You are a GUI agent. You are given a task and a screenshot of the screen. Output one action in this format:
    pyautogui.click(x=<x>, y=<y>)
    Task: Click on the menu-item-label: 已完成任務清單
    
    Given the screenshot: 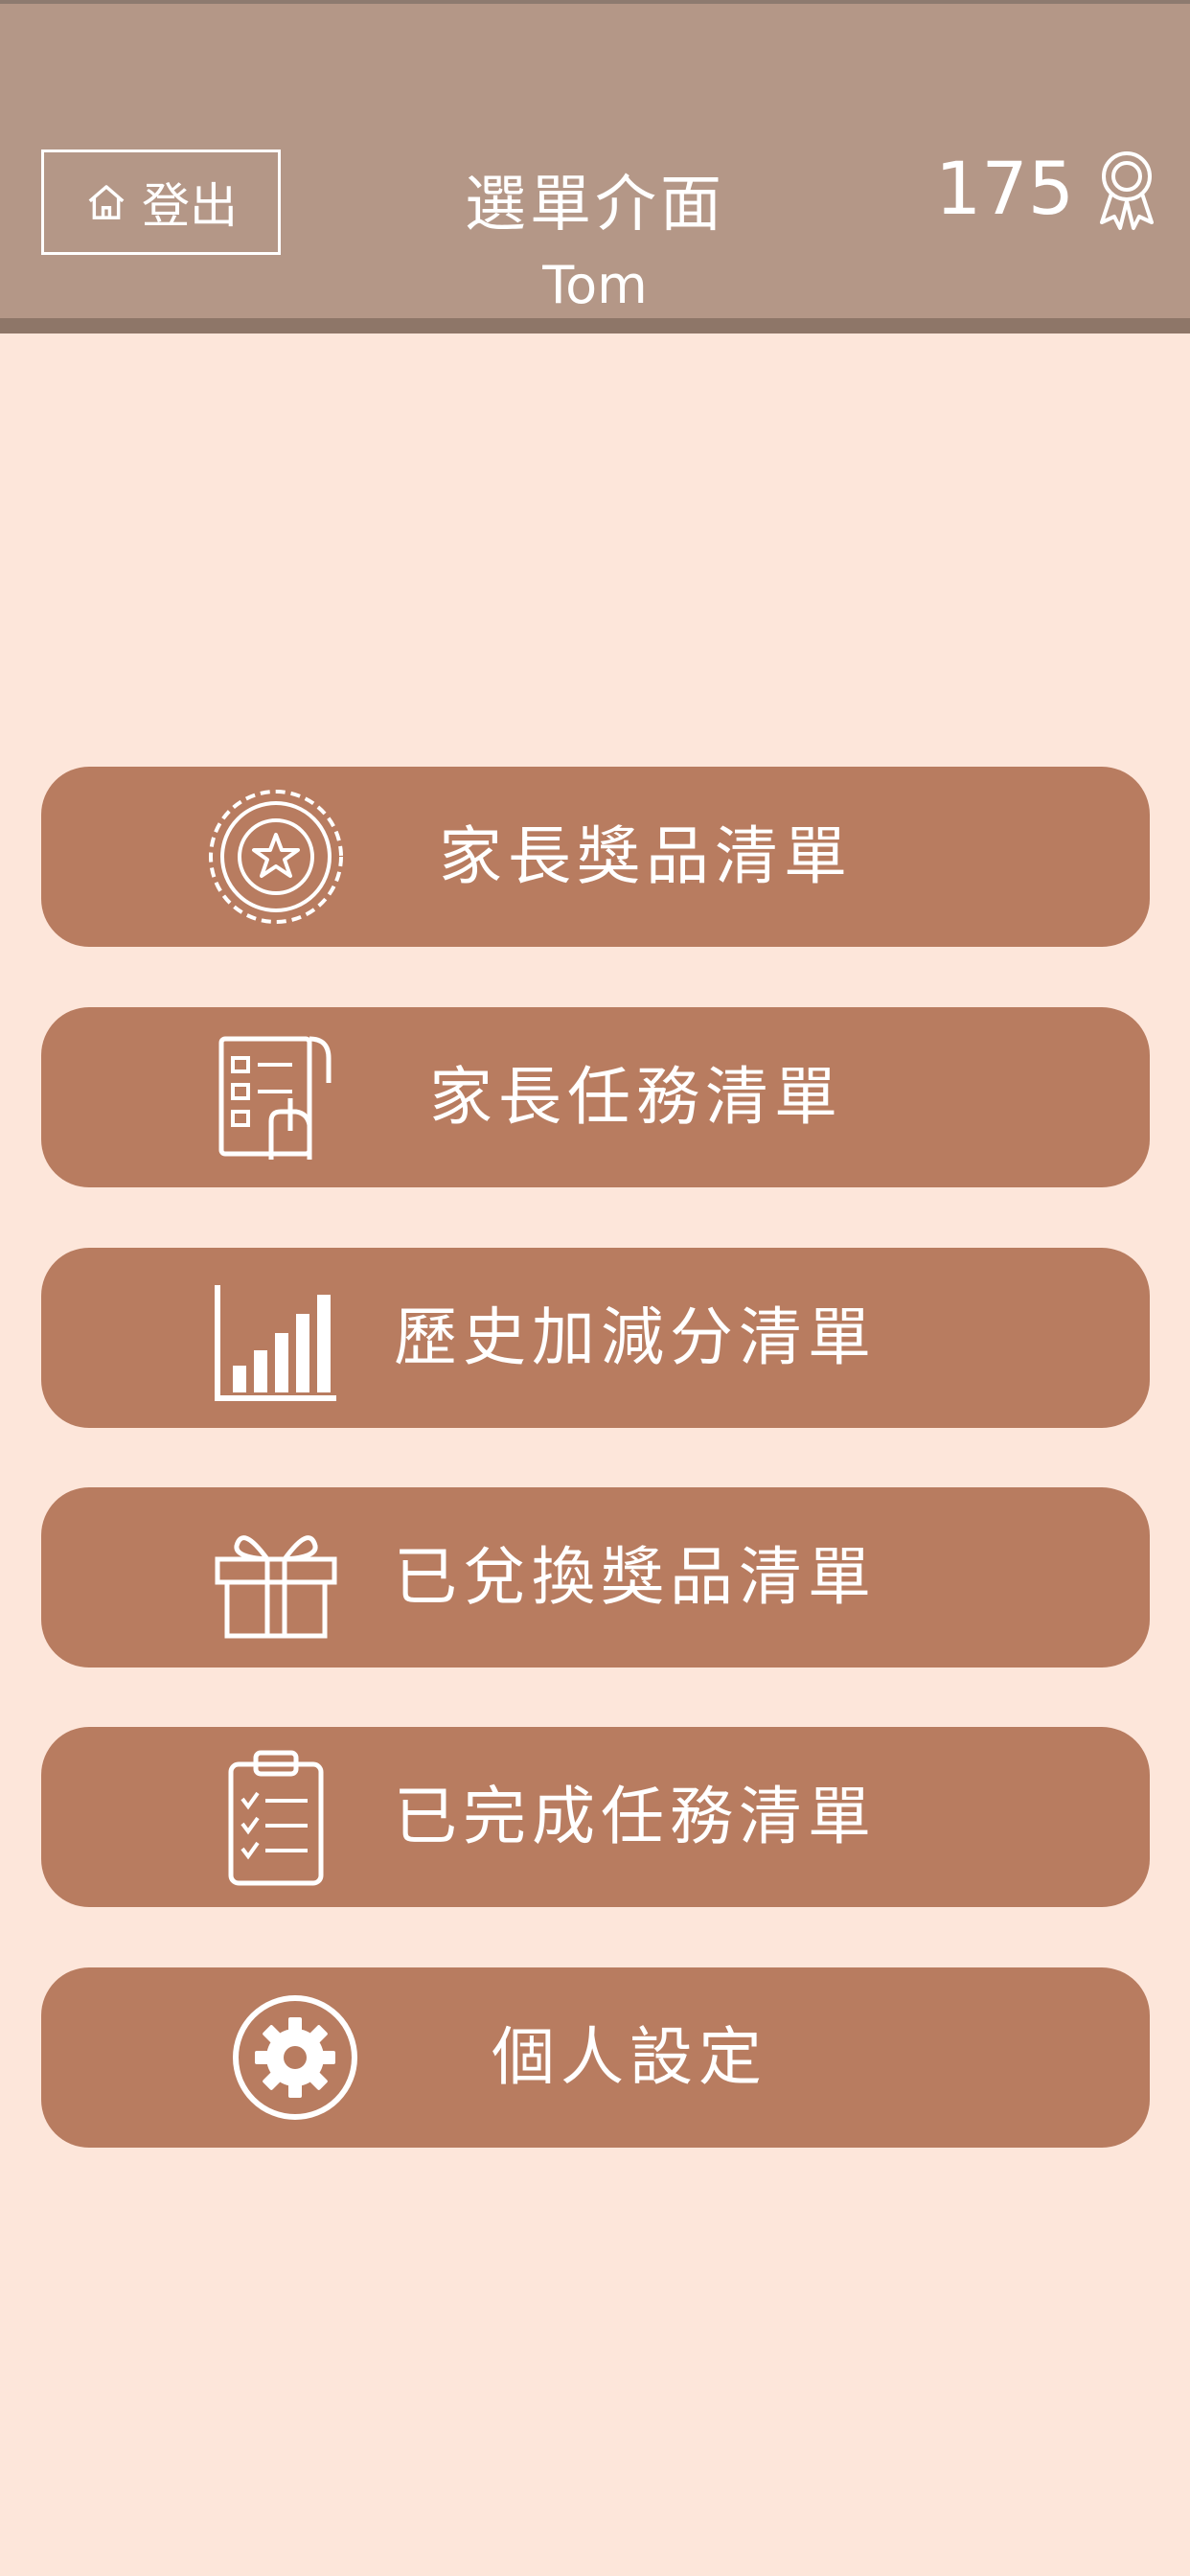 What is the action you would take?
    pyautogui.click(x=636, y=1816)
    